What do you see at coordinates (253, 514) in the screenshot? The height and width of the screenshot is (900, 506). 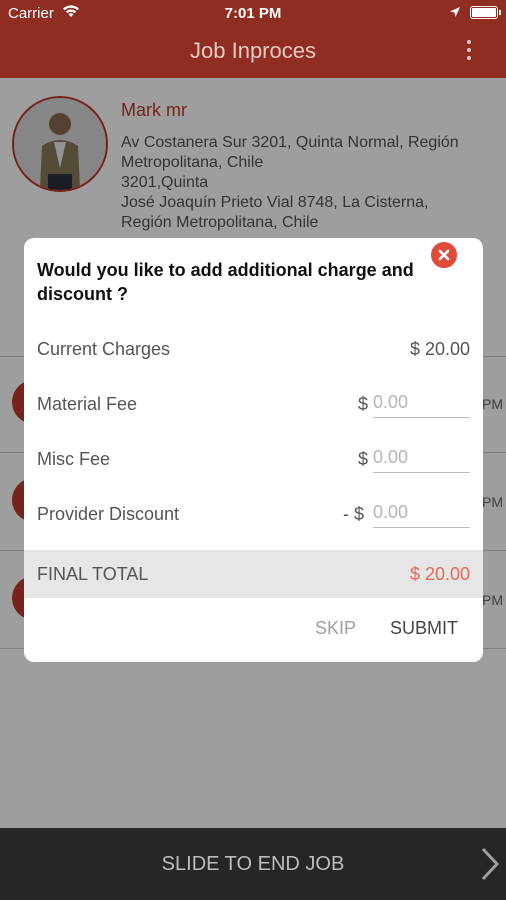 I see `provider-discount-row: Provider Discount - $` at bounding box center [253, 514].